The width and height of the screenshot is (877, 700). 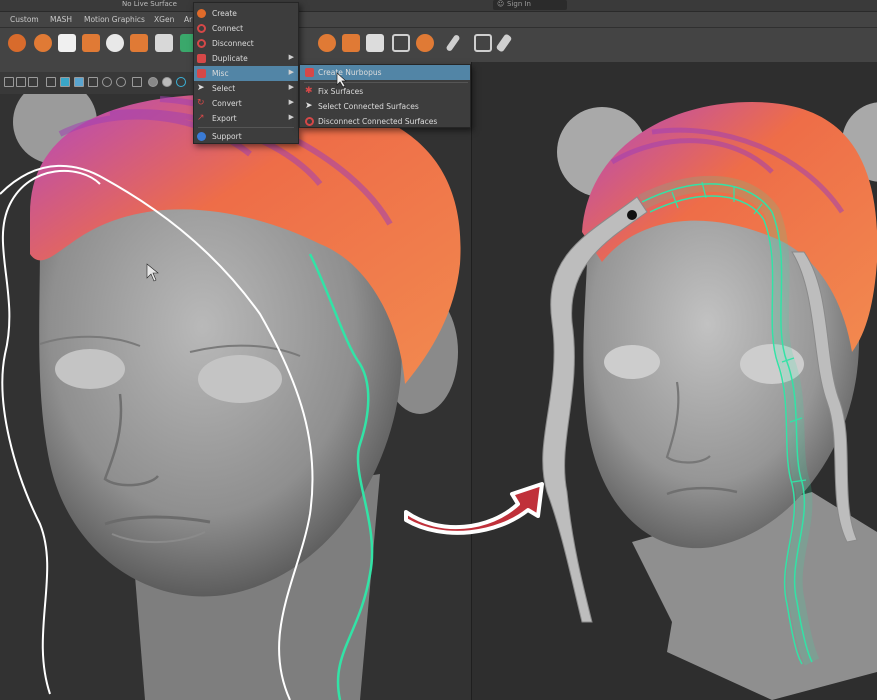 What do you see at coordinates (121, 82) in the screenshot?
I see `ao-icon` at bounding box center [121, 82].